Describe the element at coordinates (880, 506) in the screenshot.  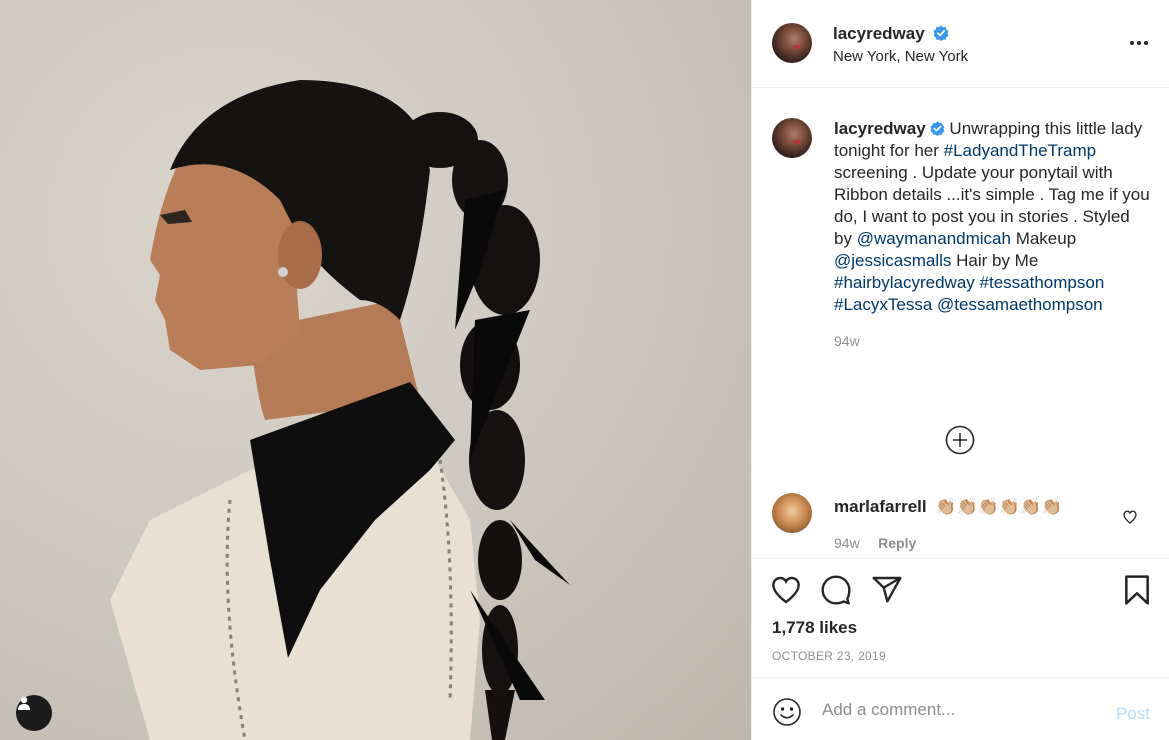
I see `commenter-username: marlafarrell` at that location.